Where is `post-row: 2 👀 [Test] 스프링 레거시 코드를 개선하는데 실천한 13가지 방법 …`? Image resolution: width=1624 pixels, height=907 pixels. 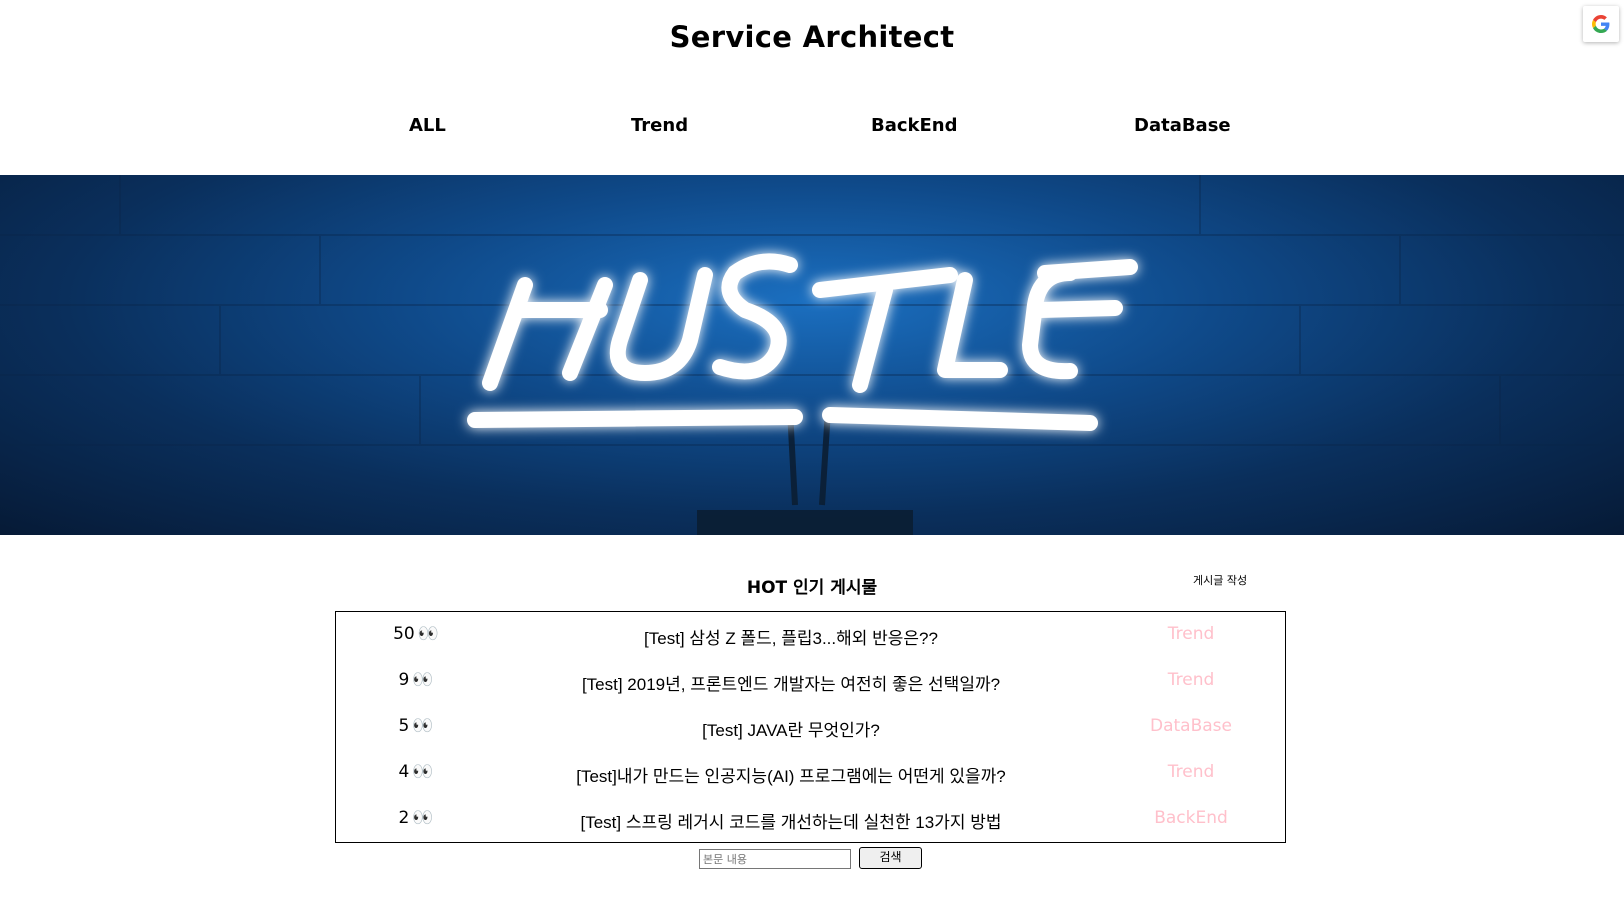 post-row: 2 👀 [Test] 스프링 레거시 코드를 개선하는데 실천한 13가지 방법 … is located at coordinates (810, 820).